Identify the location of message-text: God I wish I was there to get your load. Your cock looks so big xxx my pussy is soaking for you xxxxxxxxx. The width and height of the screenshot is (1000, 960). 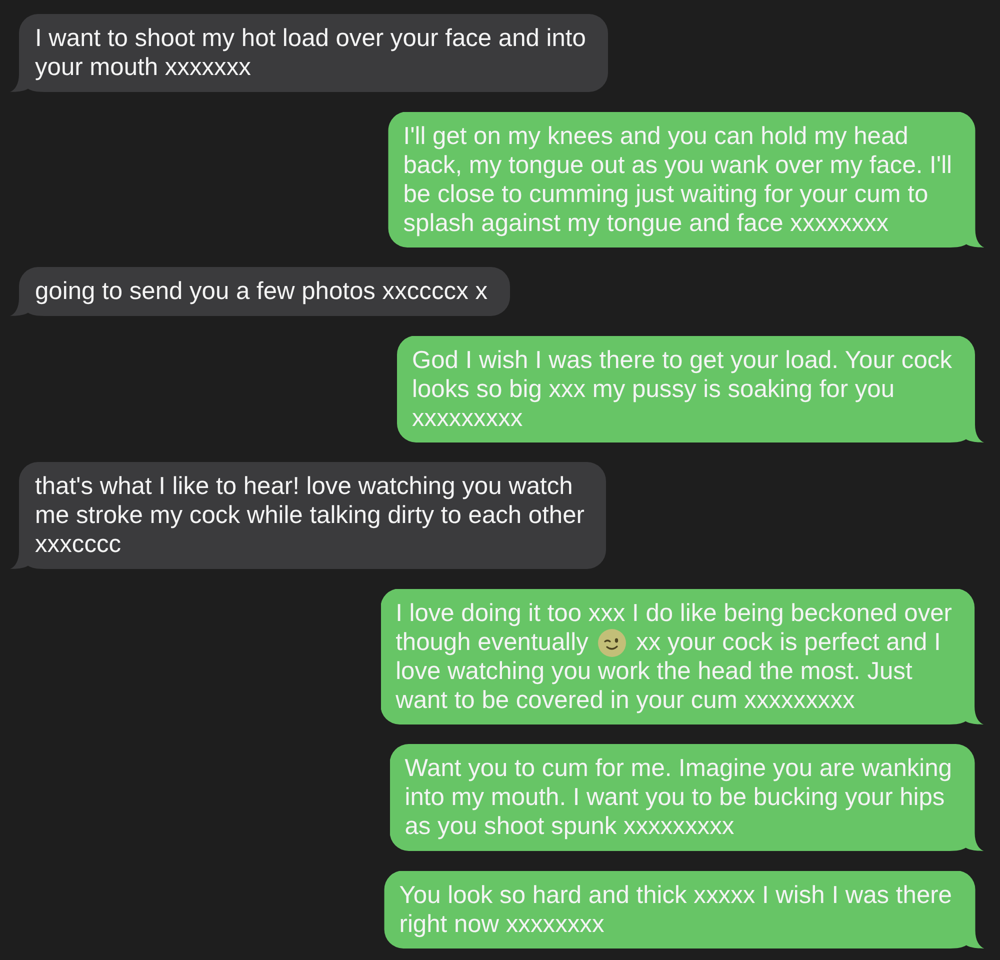
(682, 389).